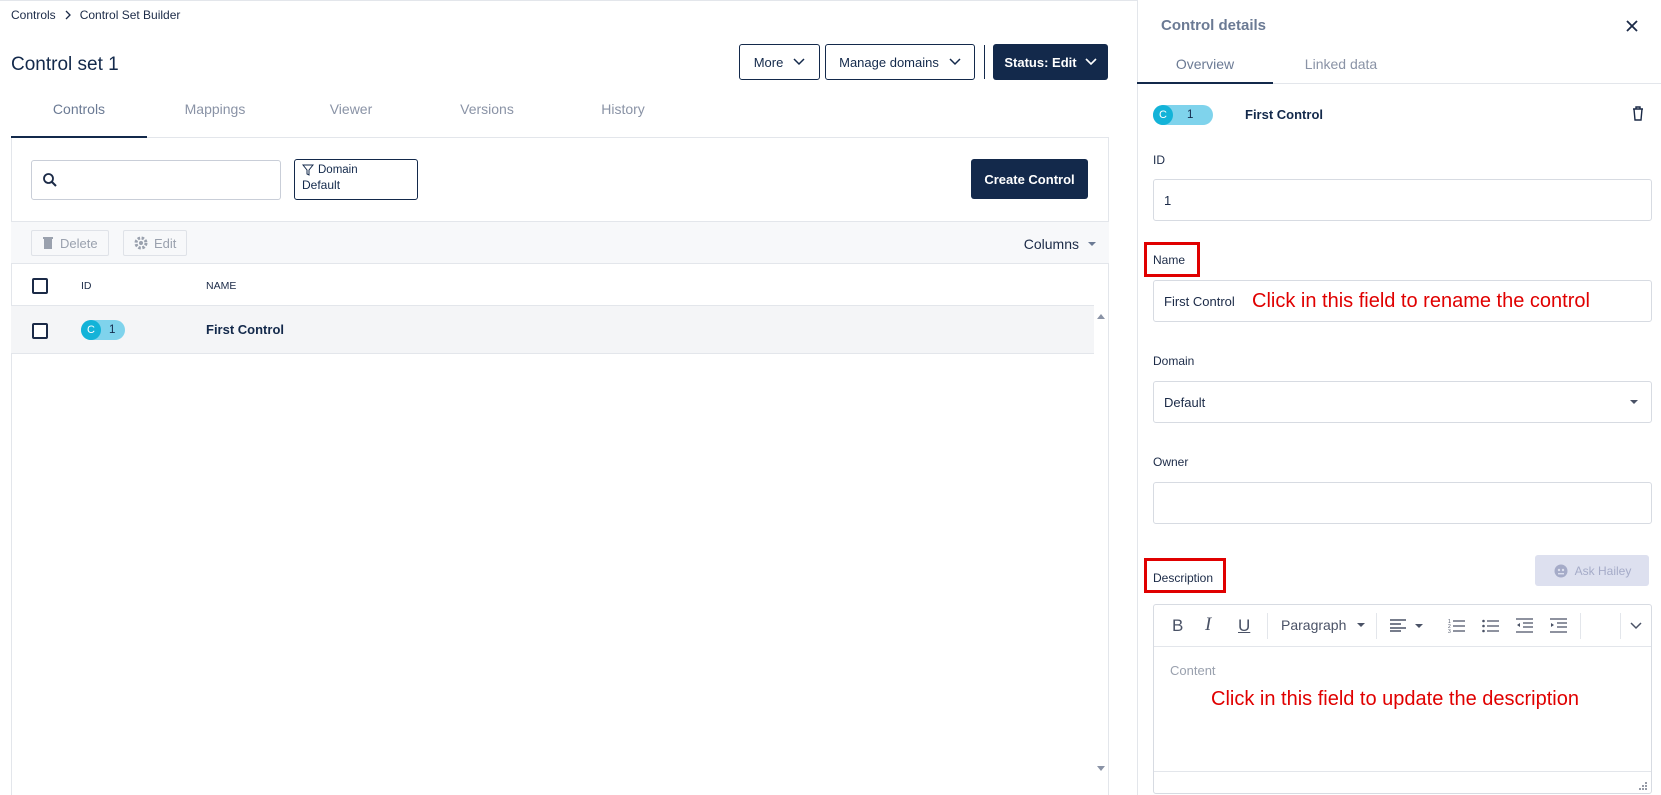 The height and width of the screenshot is (795, 1661). I want to click on tab-history: History, so click(623, 118).